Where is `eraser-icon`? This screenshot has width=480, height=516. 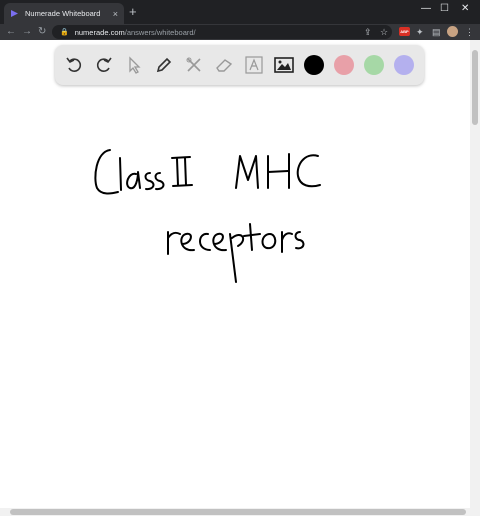 eraser-icon is located at coordinates (224, 65).